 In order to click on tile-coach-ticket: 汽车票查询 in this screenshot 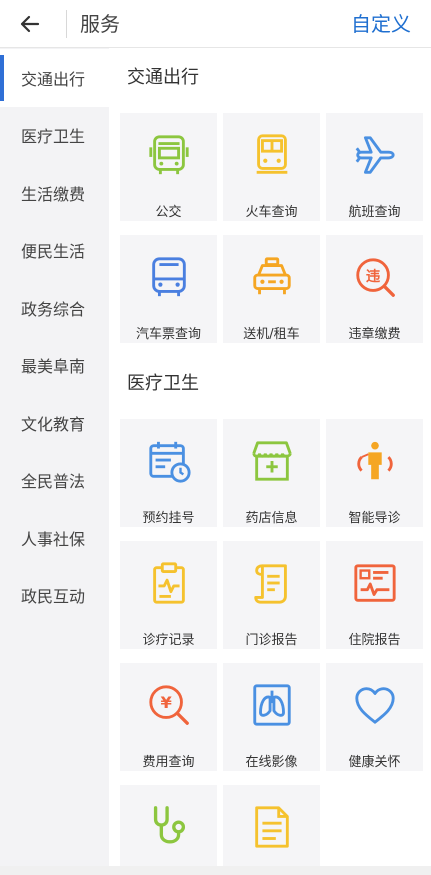, I will do `click(168, 289)`.